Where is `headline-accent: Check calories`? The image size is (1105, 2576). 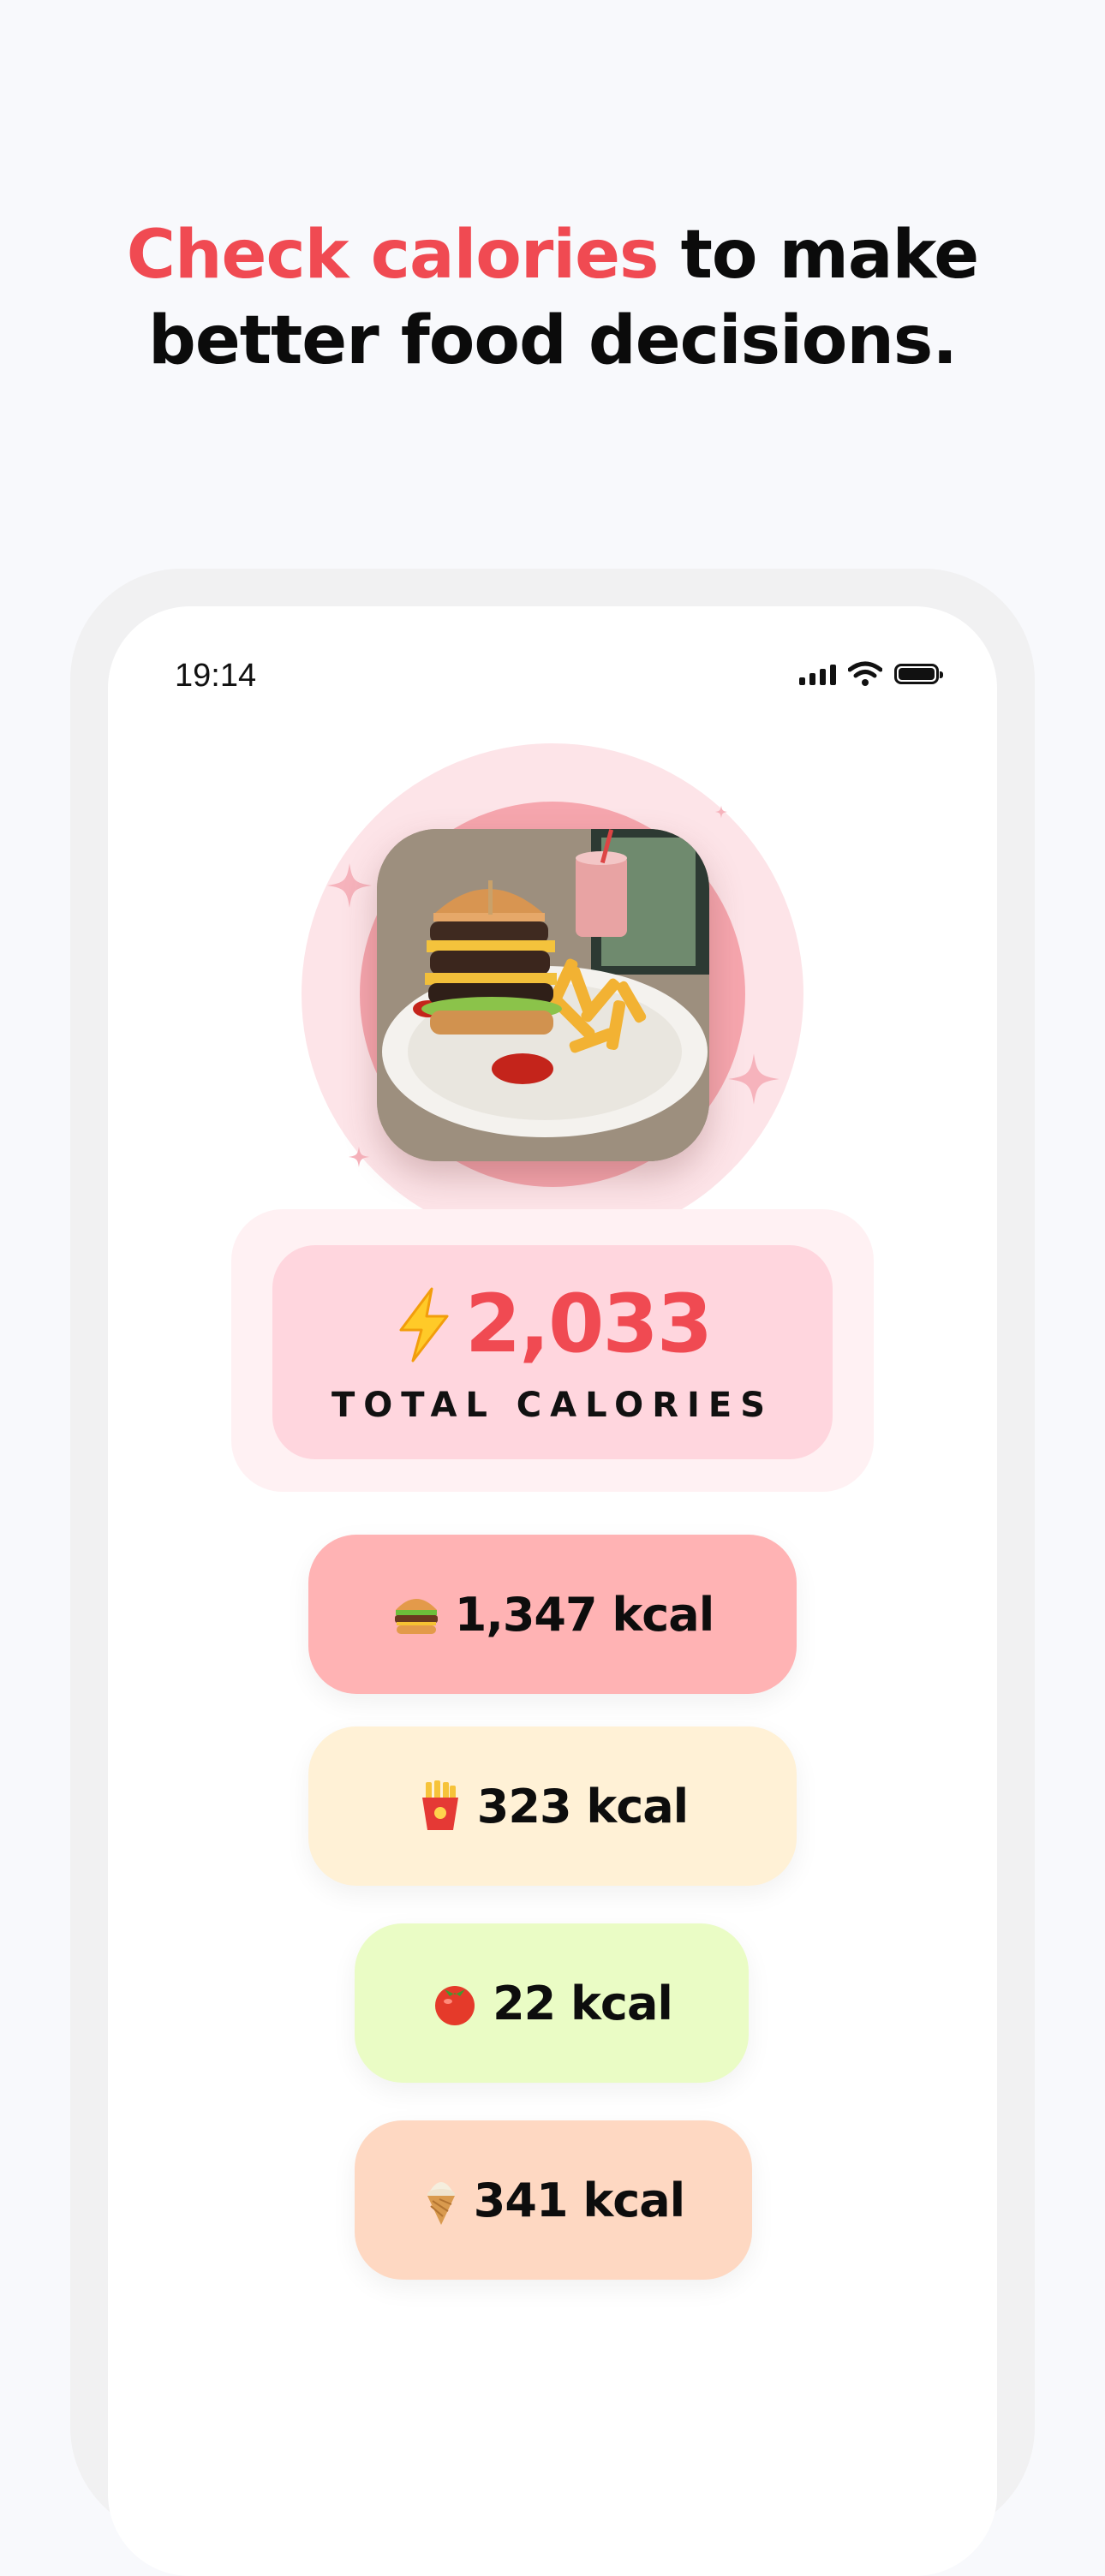 headline-accent: Check calories is located at coordinates (393, 255).